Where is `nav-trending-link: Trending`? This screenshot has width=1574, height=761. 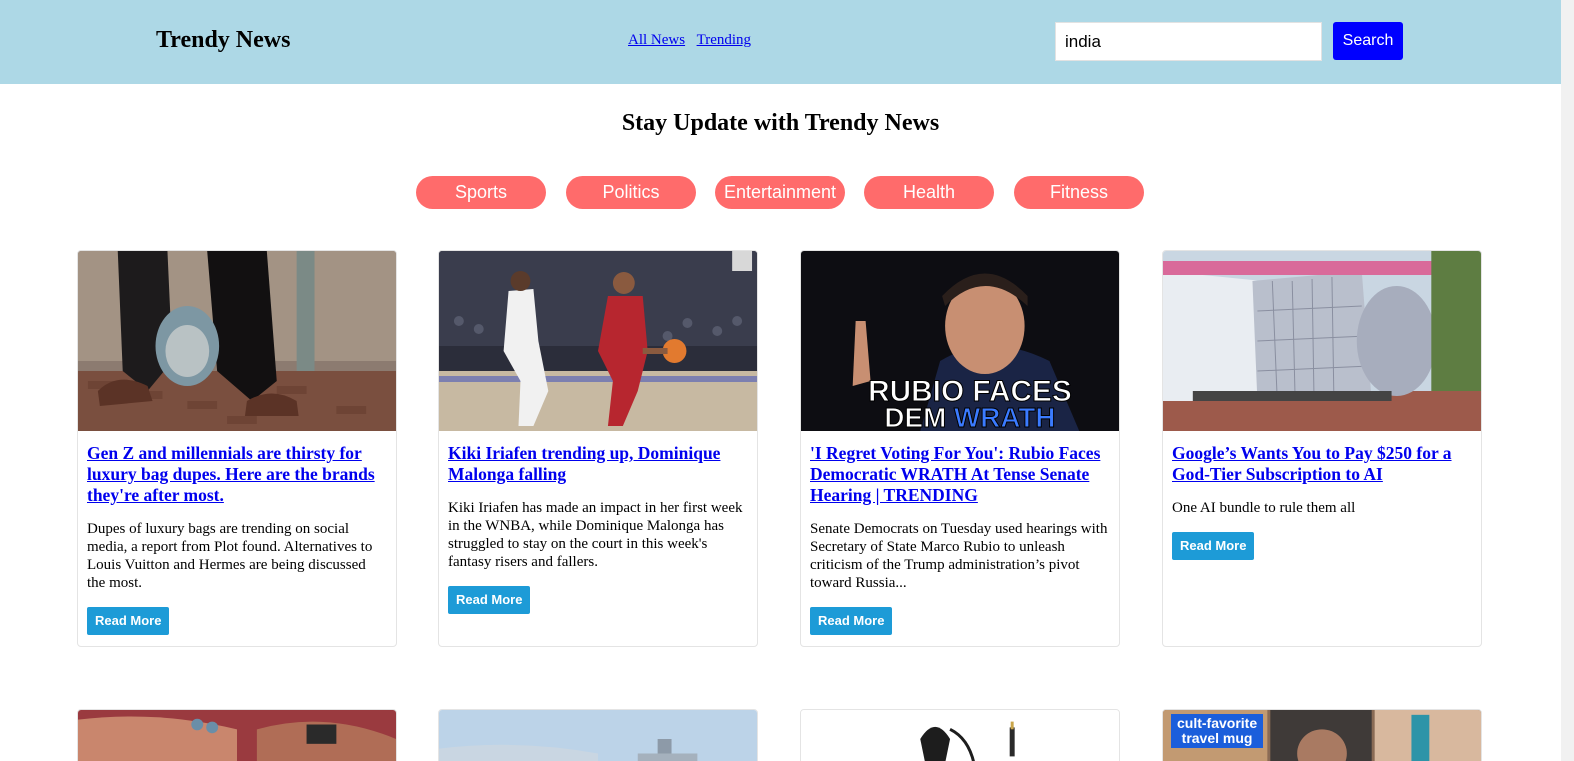
nav-trending-link: Trending is located at coordinates (724, 40).